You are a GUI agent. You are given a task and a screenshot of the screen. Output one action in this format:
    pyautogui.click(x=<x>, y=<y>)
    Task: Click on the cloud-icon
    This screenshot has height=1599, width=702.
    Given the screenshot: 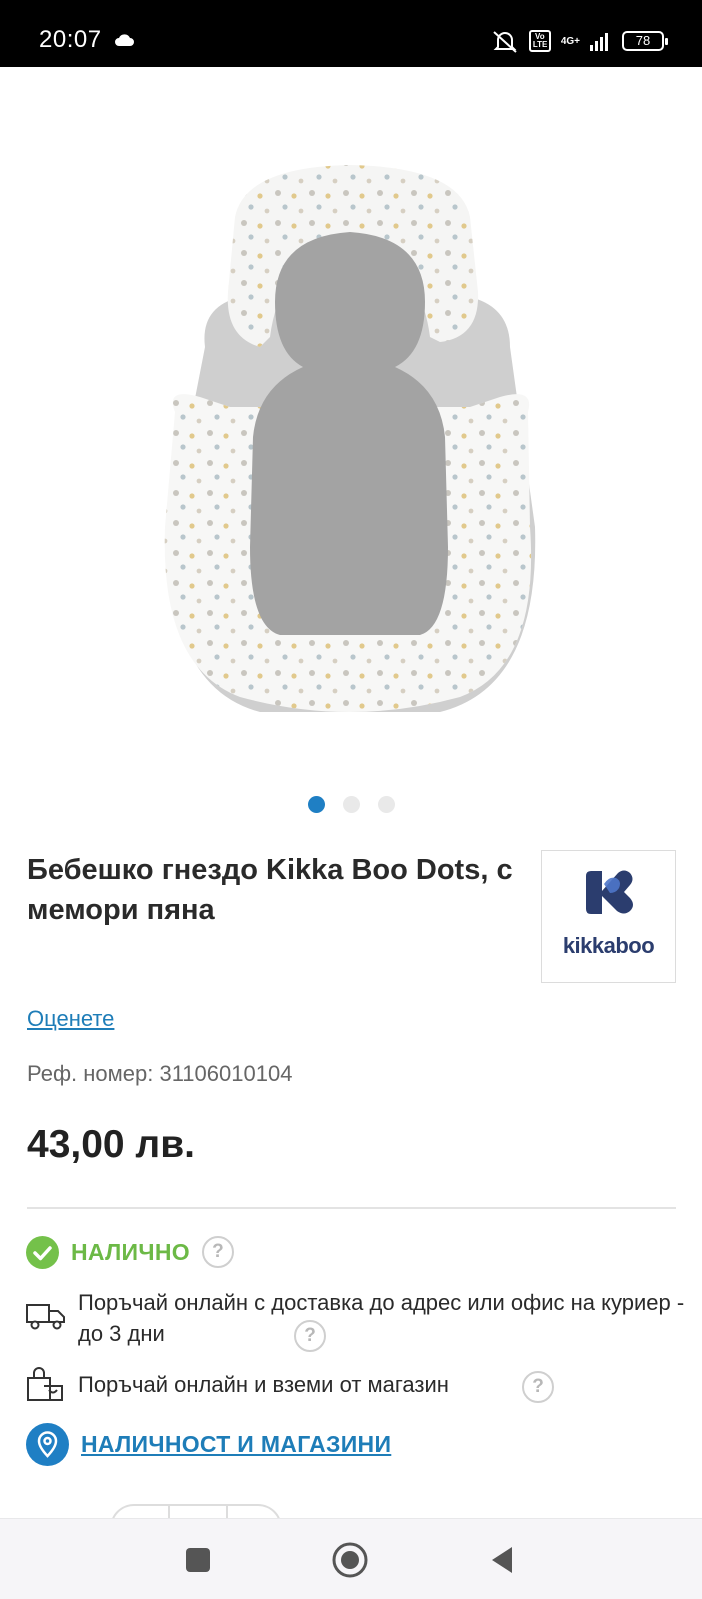 What is the action you would take?
    pyautogui.click(x=124, y=40)
    